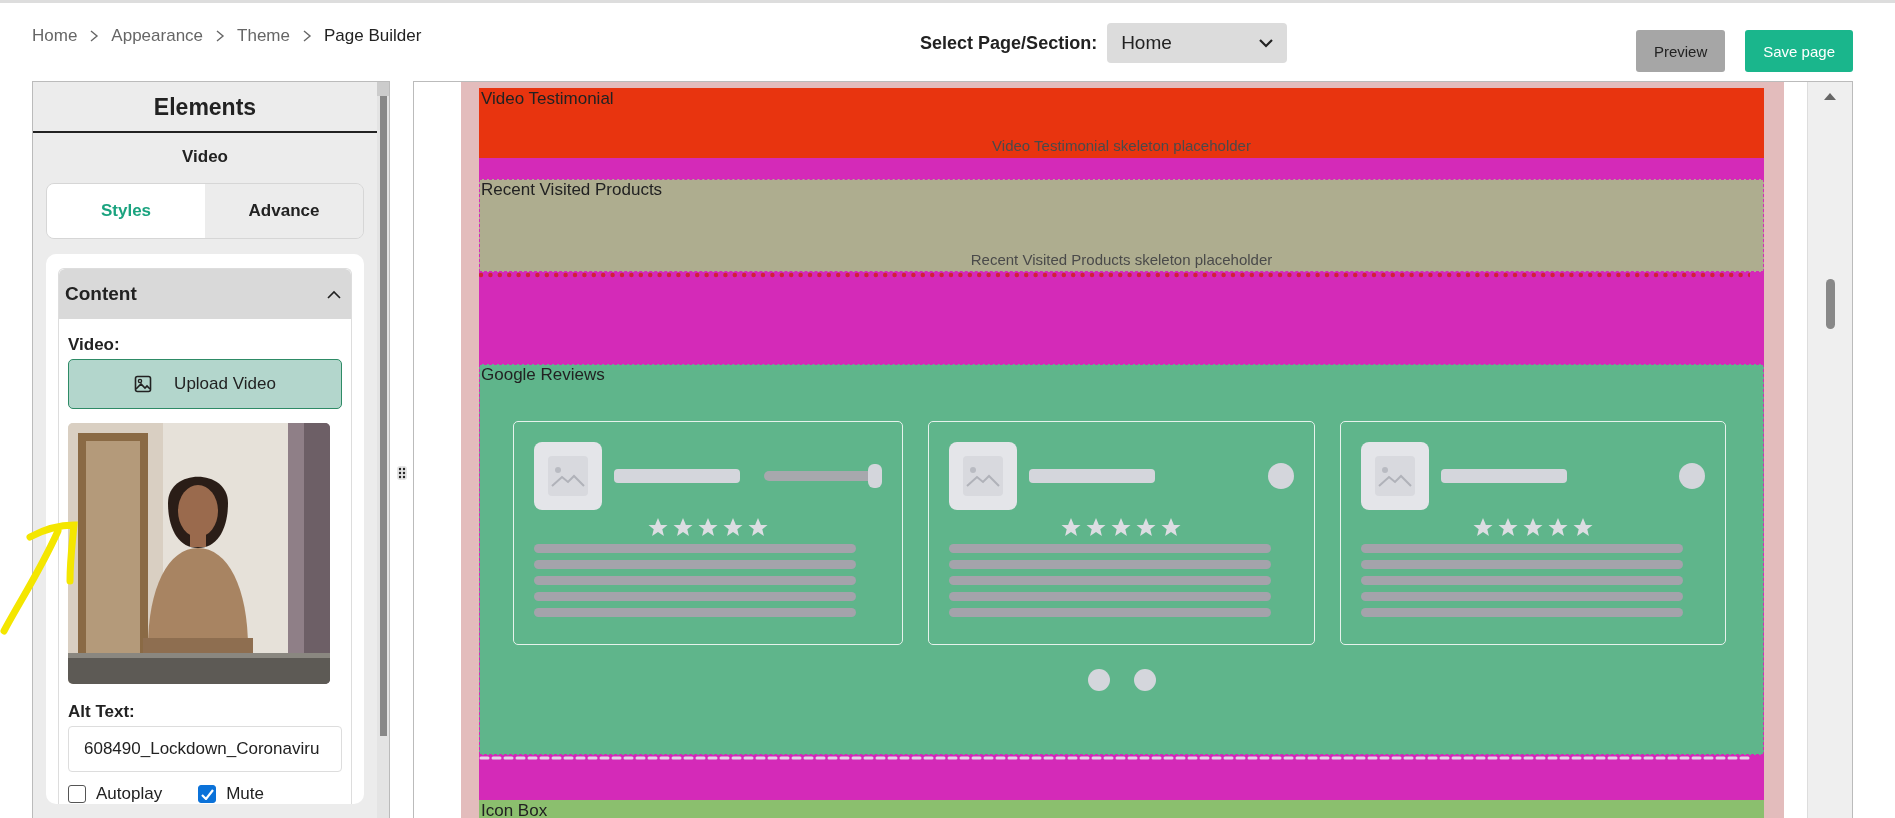 The image size is (1895, 818). What do you see at coordinates (55, 36) in the screenshot?
I see `breadcrumb-link: Home` at bounding box center [55, 36].